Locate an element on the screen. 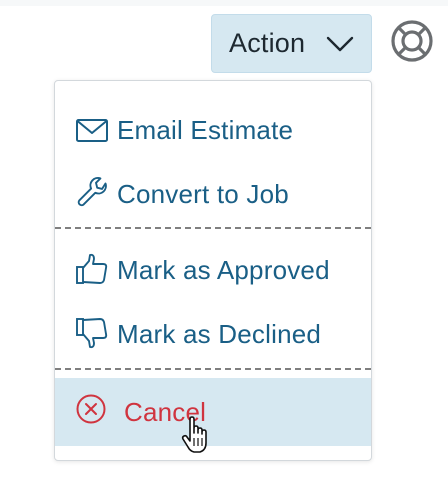  thumbs-down-icon is located at coordinates (92, 333).